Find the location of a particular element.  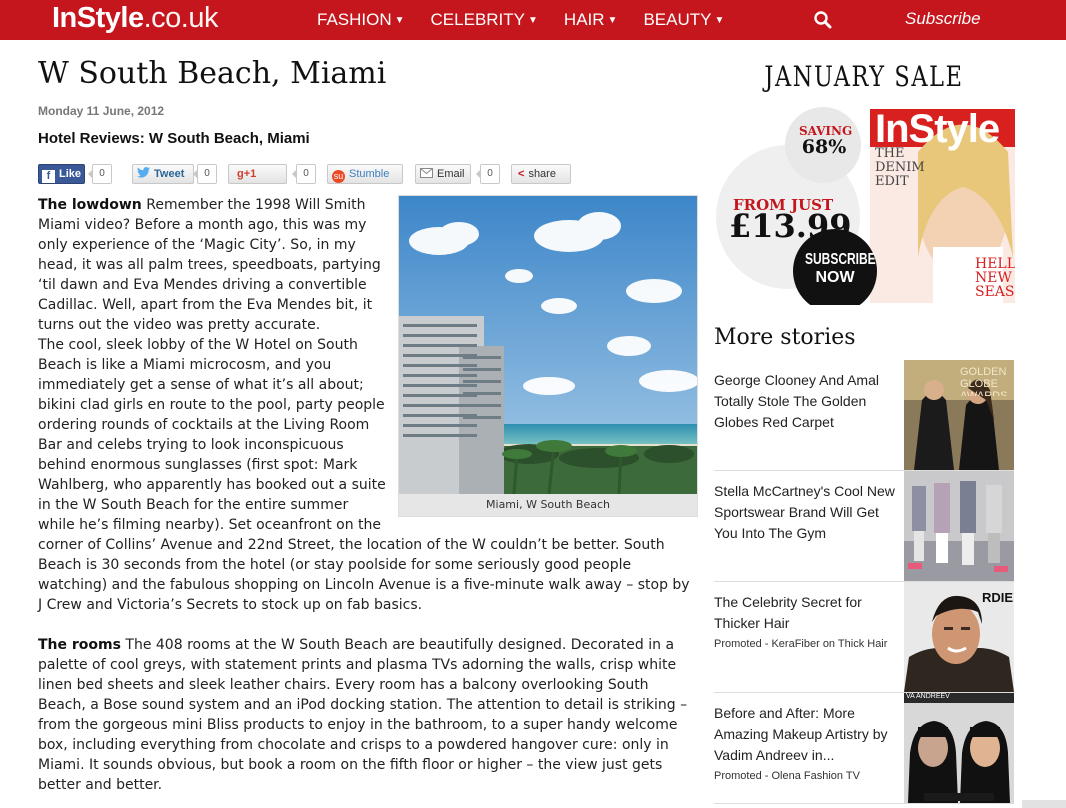

nav-fashion: FASHION ▼ is located at coordinates (361, 20).